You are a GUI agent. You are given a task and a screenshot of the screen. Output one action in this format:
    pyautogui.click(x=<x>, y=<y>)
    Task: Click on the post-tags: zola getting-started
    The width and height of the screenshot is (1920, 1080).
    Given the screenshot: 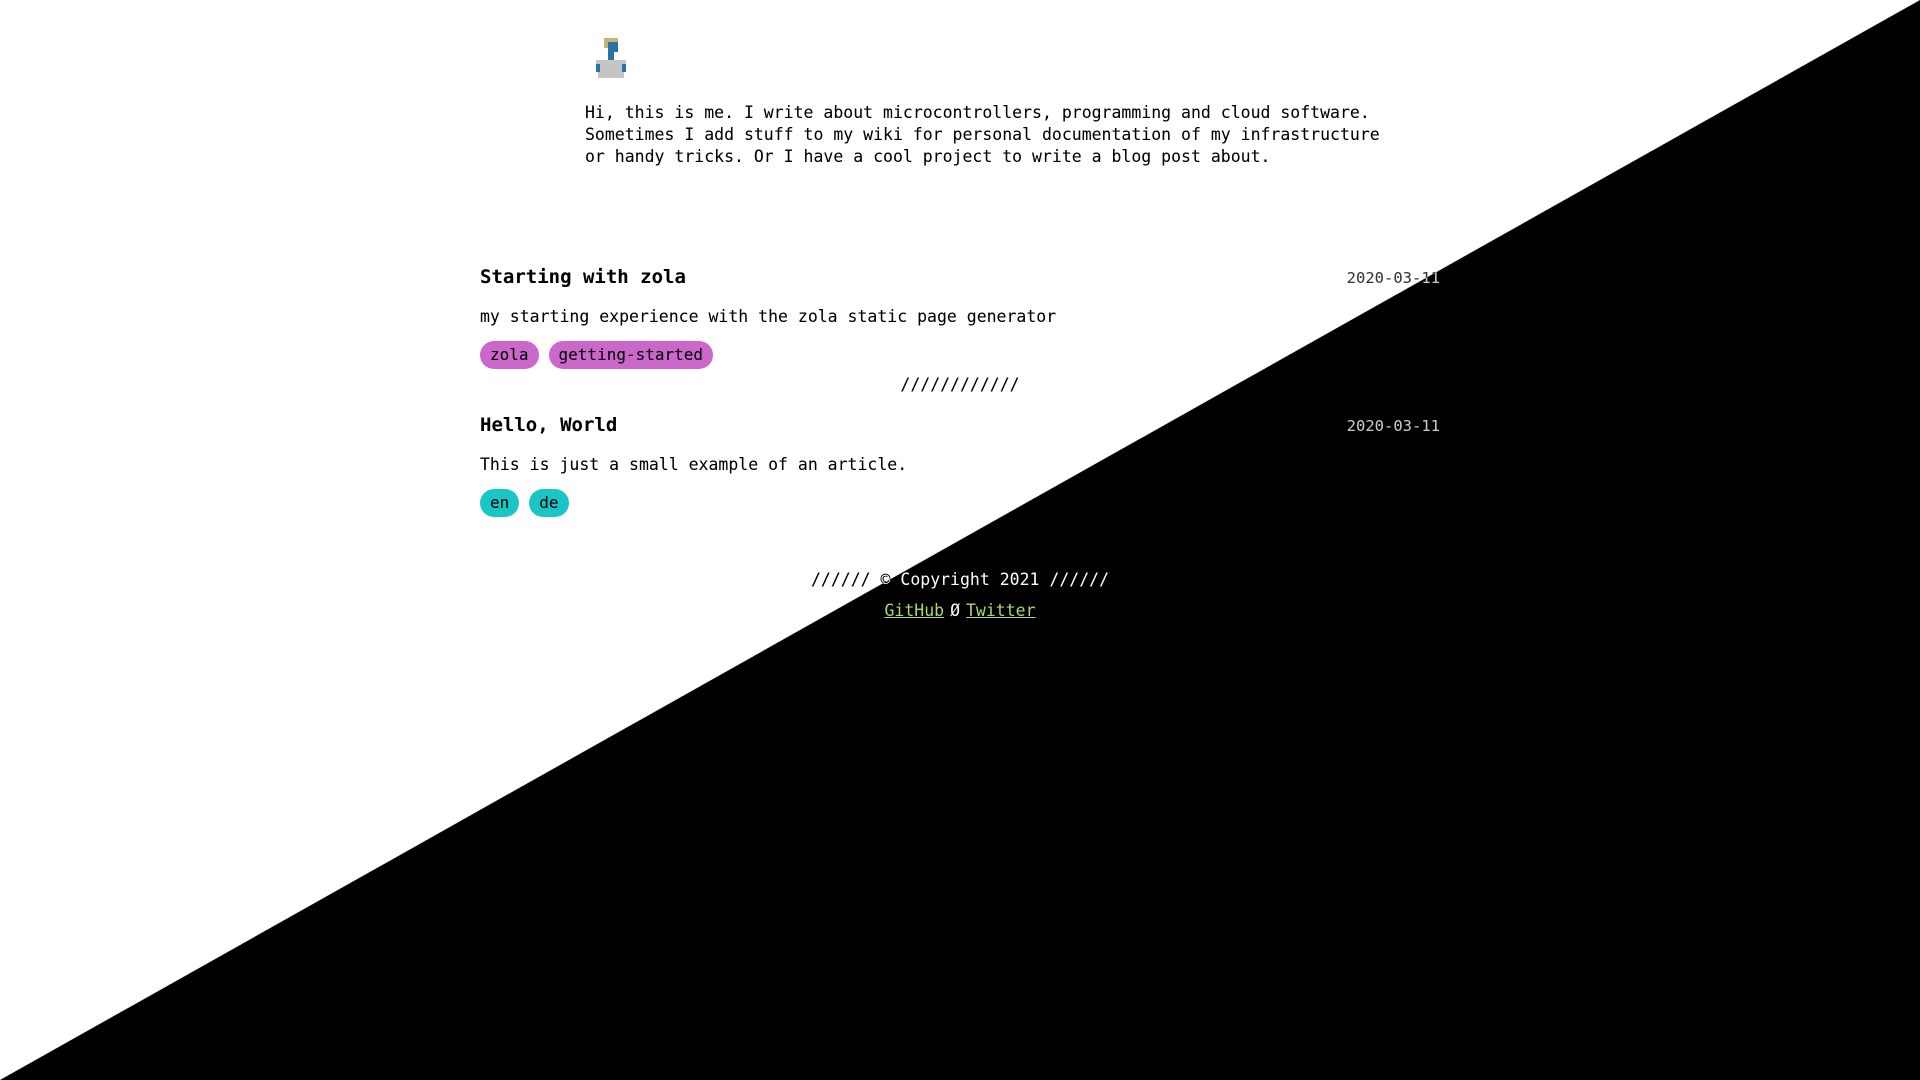 What is the action you would take?
    pyautogui.click(x=597, y=355)
    